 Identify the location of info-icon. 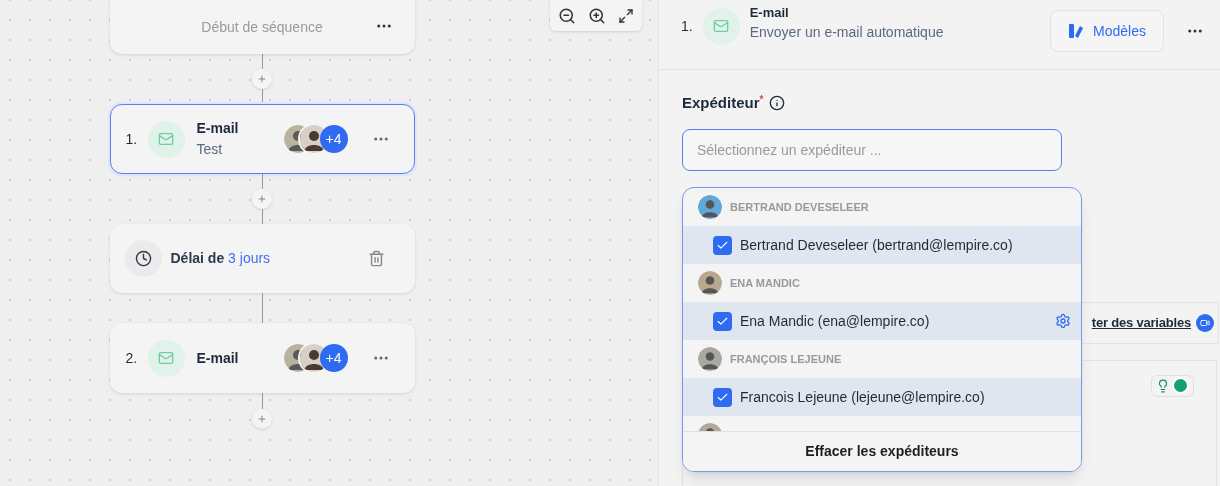
(777, 103).